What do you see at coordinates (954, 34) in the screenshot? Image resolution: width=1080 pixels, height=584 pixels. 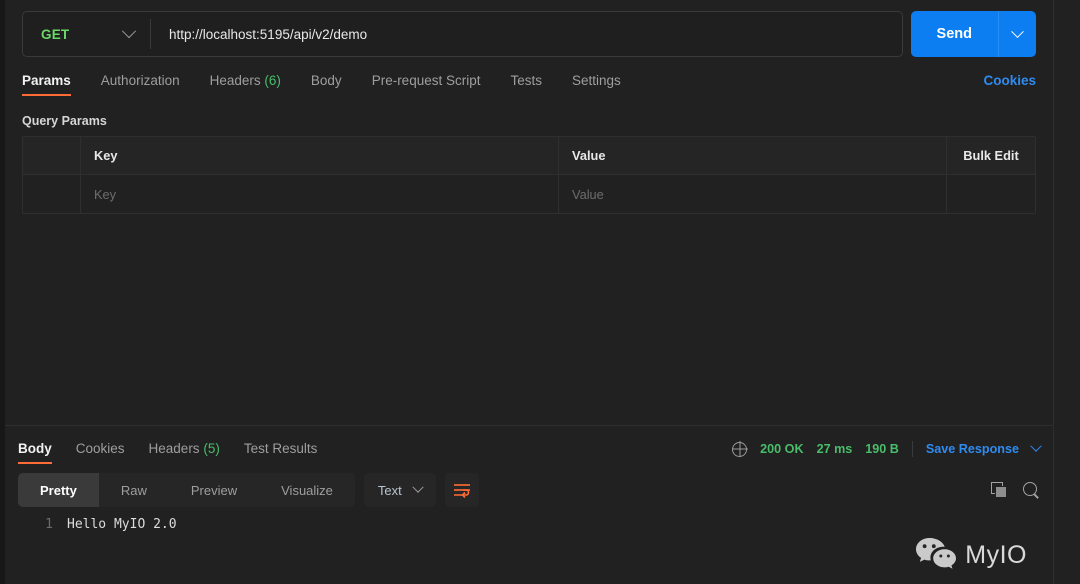 I see `send-button: Send` at bounding box center [954, 34].